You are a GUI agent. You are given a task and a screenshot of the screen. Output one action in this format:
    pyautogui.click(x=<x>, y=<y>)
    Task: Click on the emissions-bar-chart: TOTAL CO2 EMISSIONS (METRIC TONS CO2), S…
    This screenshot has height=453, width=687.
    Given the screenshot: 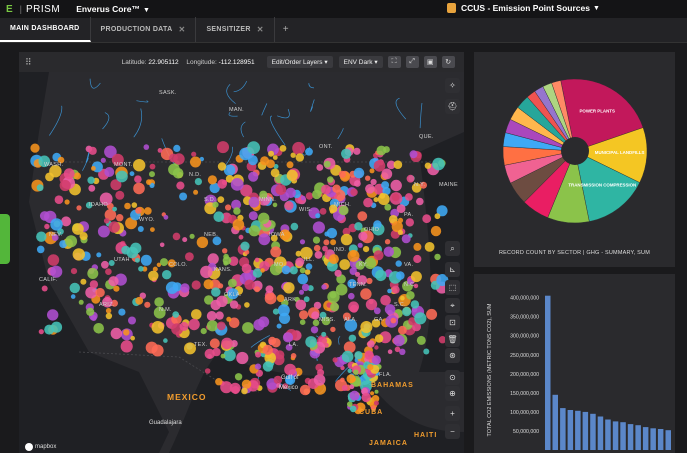 What is the action you would take?
    pyautogui.click(x=574, y=363)
    